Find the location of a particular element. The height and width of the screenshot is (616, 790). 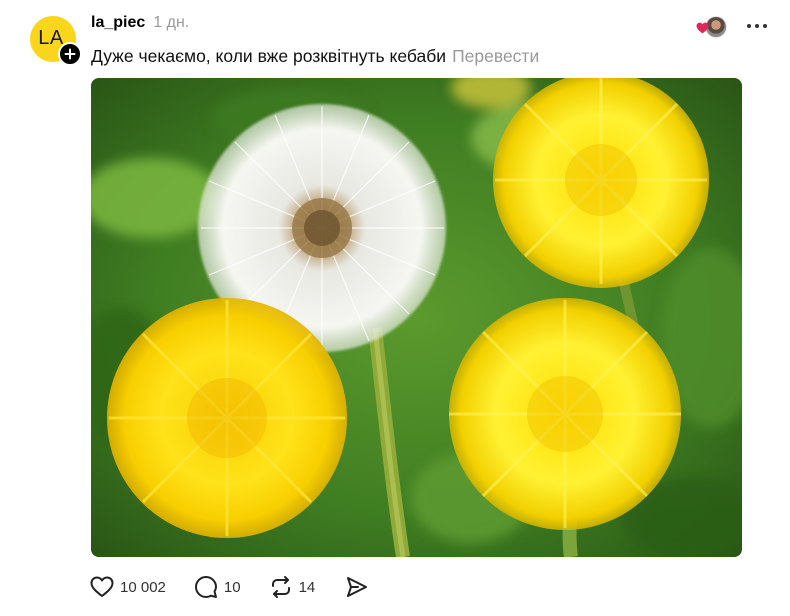

send-icon is located at coordinates (357, 587).